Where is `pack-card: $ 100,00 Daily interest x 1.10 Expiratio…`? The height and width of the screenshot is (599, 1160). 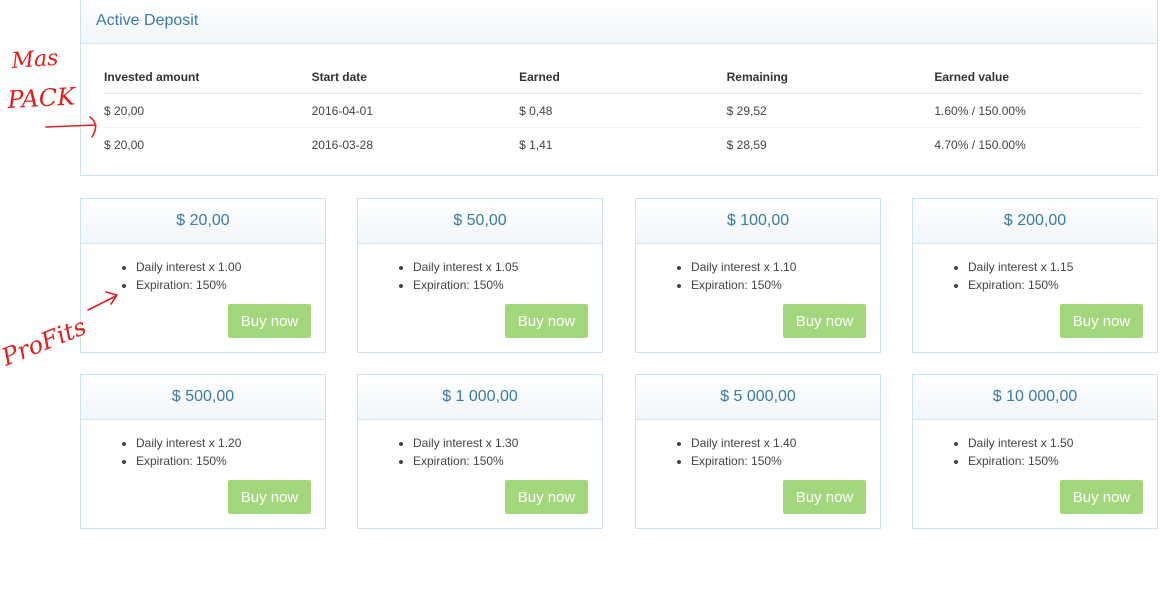
pack-card: $ 100,00 Daily interest x 1.10 Expiratio… is located at coordinates (758, 275).